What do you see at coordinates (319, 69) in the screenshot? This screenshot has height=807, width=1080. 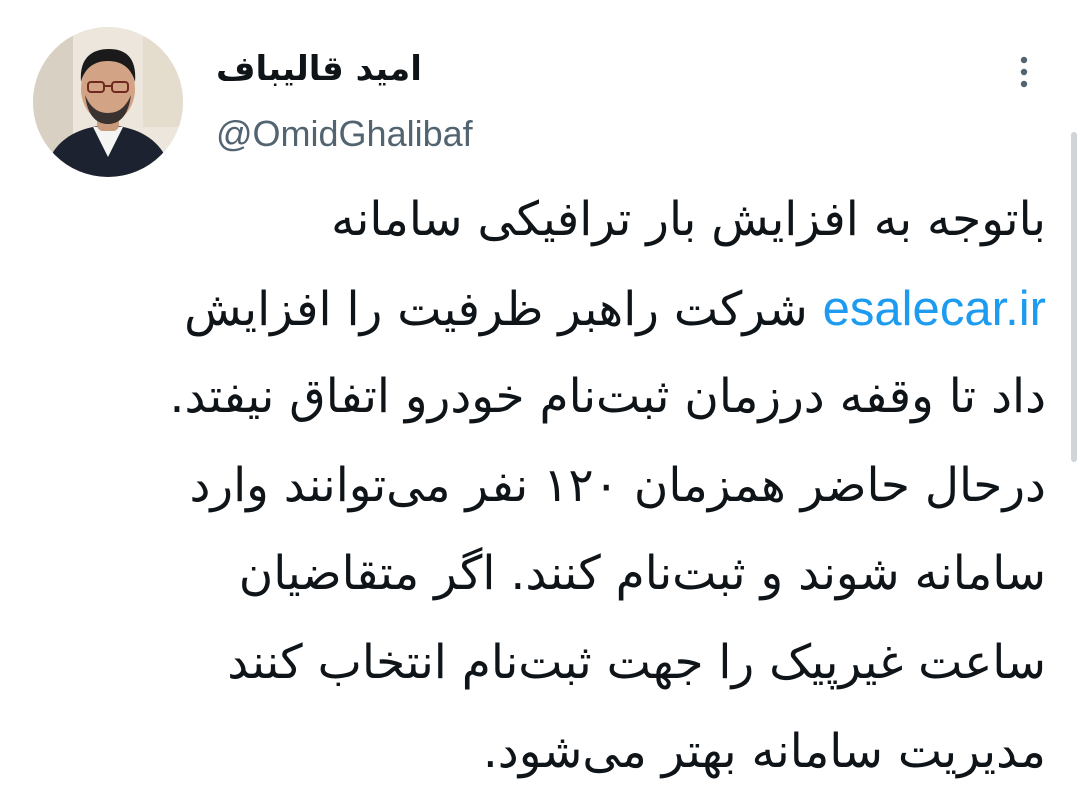 I see `author-display-name: امید قالیباف` at bounding box center [319, 69].